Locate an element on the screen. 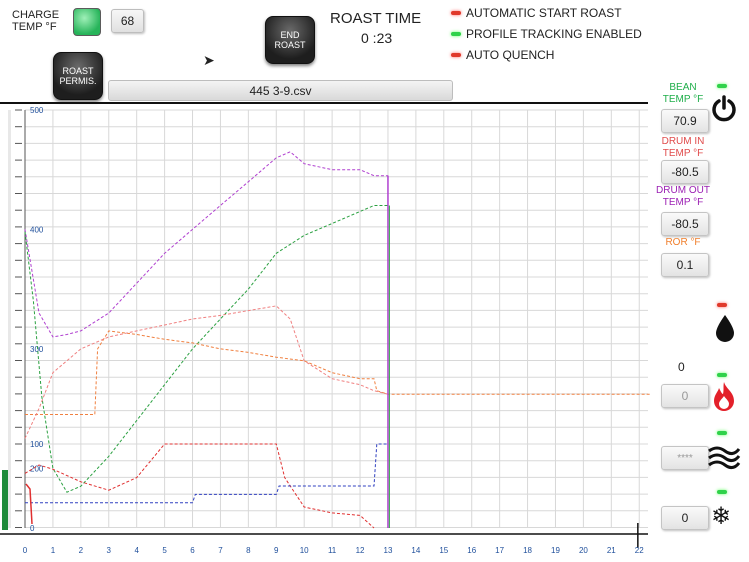 This screenshot has width=749, height=562. charge-temp-label: CHARGE TEMP °F is located at coordinates (36, 21).